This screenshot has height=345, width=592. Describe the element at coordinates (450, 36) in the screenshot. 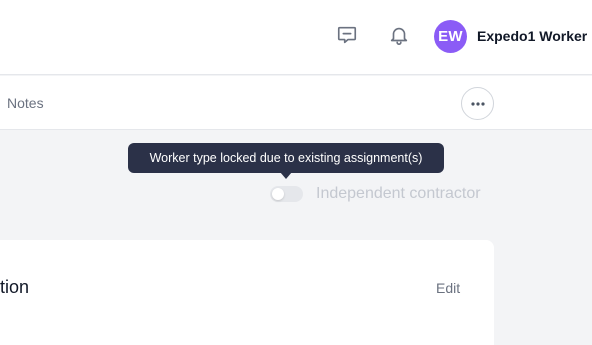

I see `avatar: EW` at that location.